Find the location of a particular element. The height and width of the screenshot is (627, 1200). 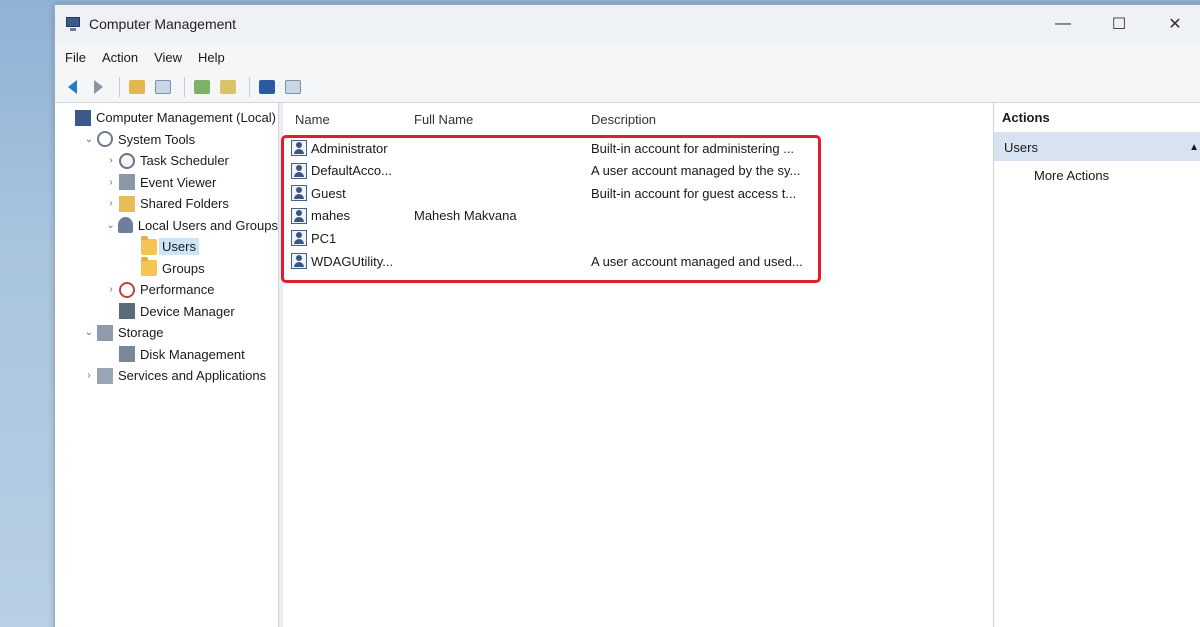

action-pane-icon is located at coordinates (293, 86).